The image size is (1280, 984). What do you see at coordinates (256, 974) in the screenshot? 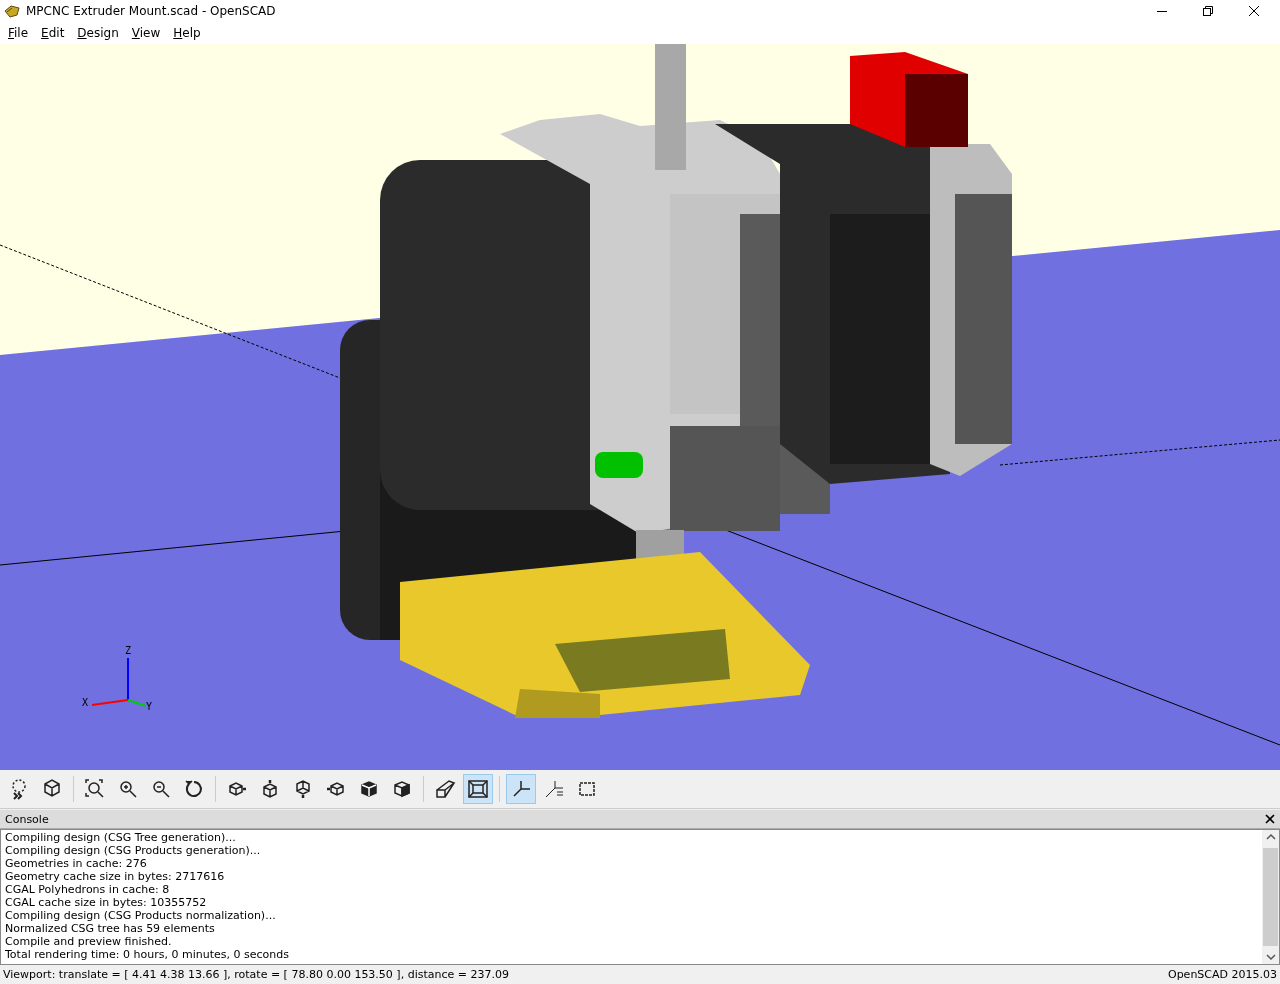
I see `viewport-status: Viewport: translate = [ 4.41 4.38 13.66 ], rotate = [ 78.80 0.00 153.50 ], distance = 237.09` at bounding box center [256, 974].